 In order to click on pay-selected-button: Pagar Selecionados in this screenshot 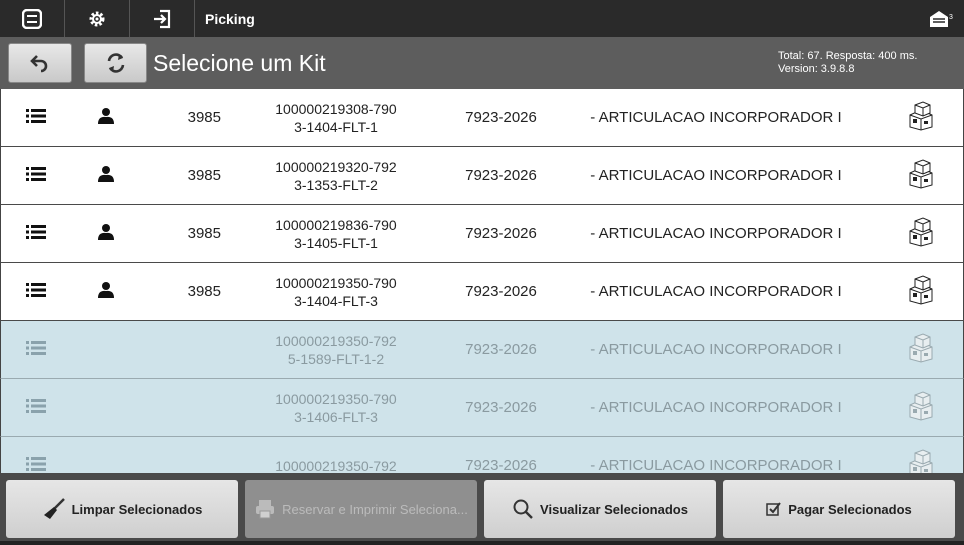, I will do `click(839, 509)`.